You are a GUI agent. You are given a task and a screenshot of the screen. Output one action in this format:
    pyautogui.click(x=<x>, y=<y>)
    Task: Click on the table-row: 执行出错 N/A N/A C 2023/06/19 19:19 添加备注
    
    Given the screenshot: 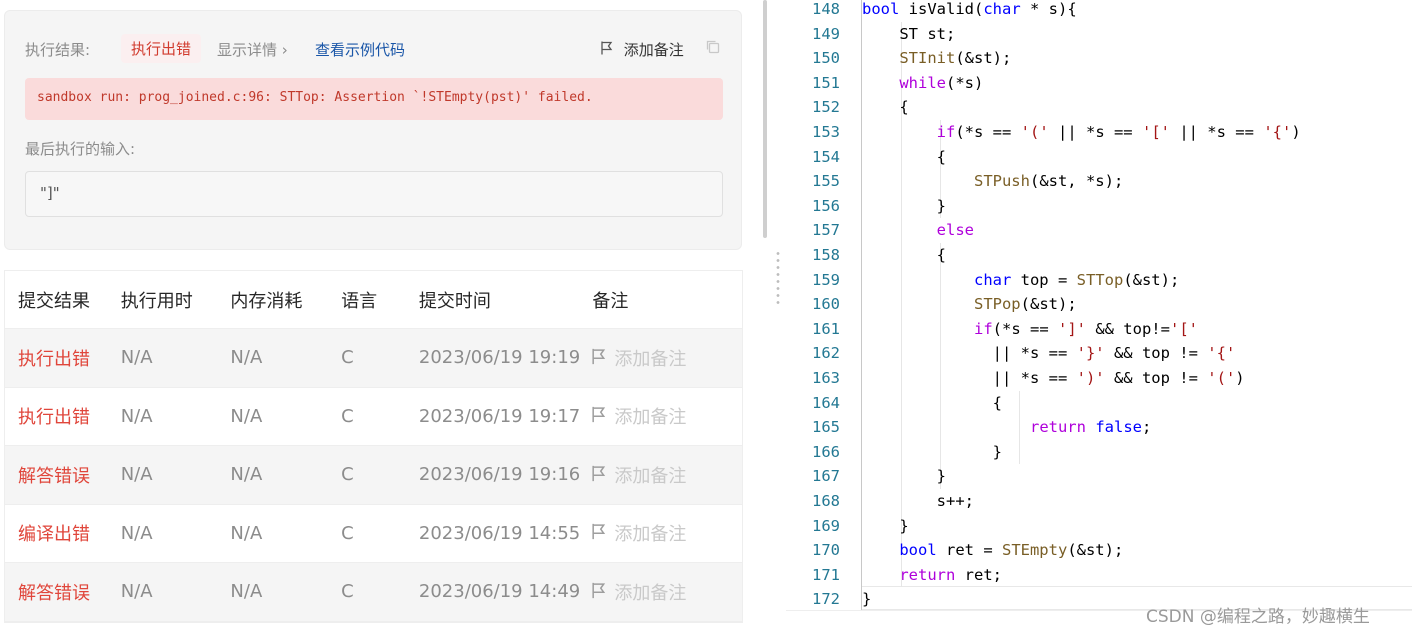 What is the action you would take?
    pyautogui.click(x=373, y=358)
    